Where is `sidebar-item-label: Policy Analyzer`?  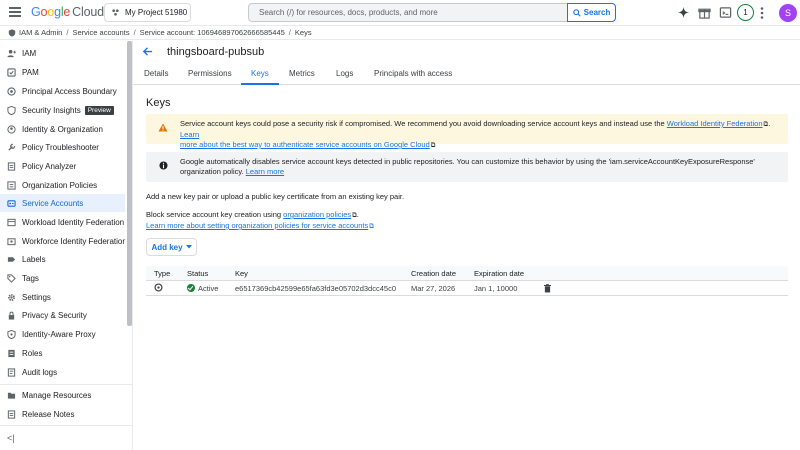
sidebar-item-label: Policy Analyzer is located at coordinates (49, 166).